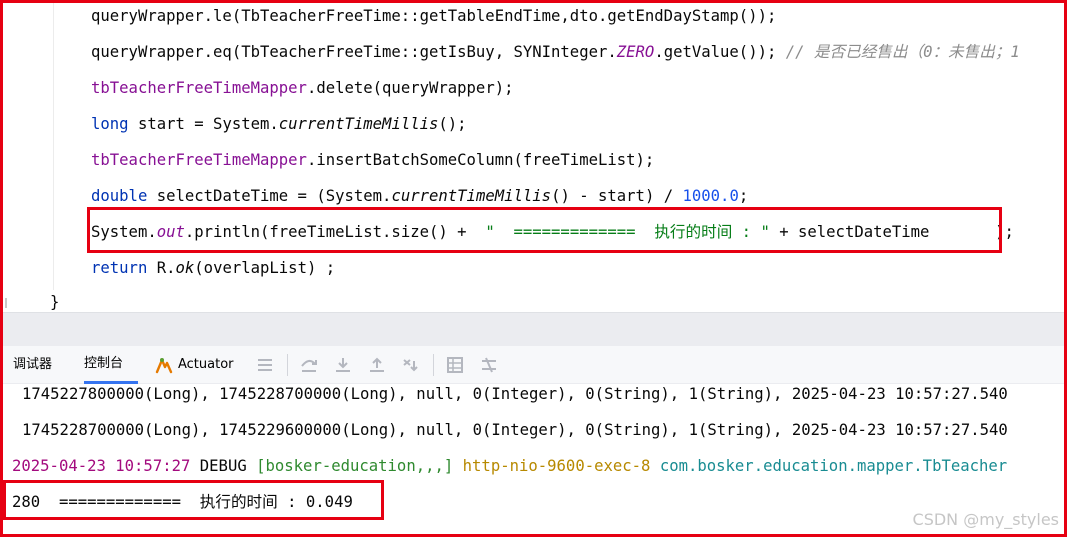 The image size is (1067, 537). I want to click on log-class: com.bosker.education.mapper.TbTeacher, so click(833, 466).